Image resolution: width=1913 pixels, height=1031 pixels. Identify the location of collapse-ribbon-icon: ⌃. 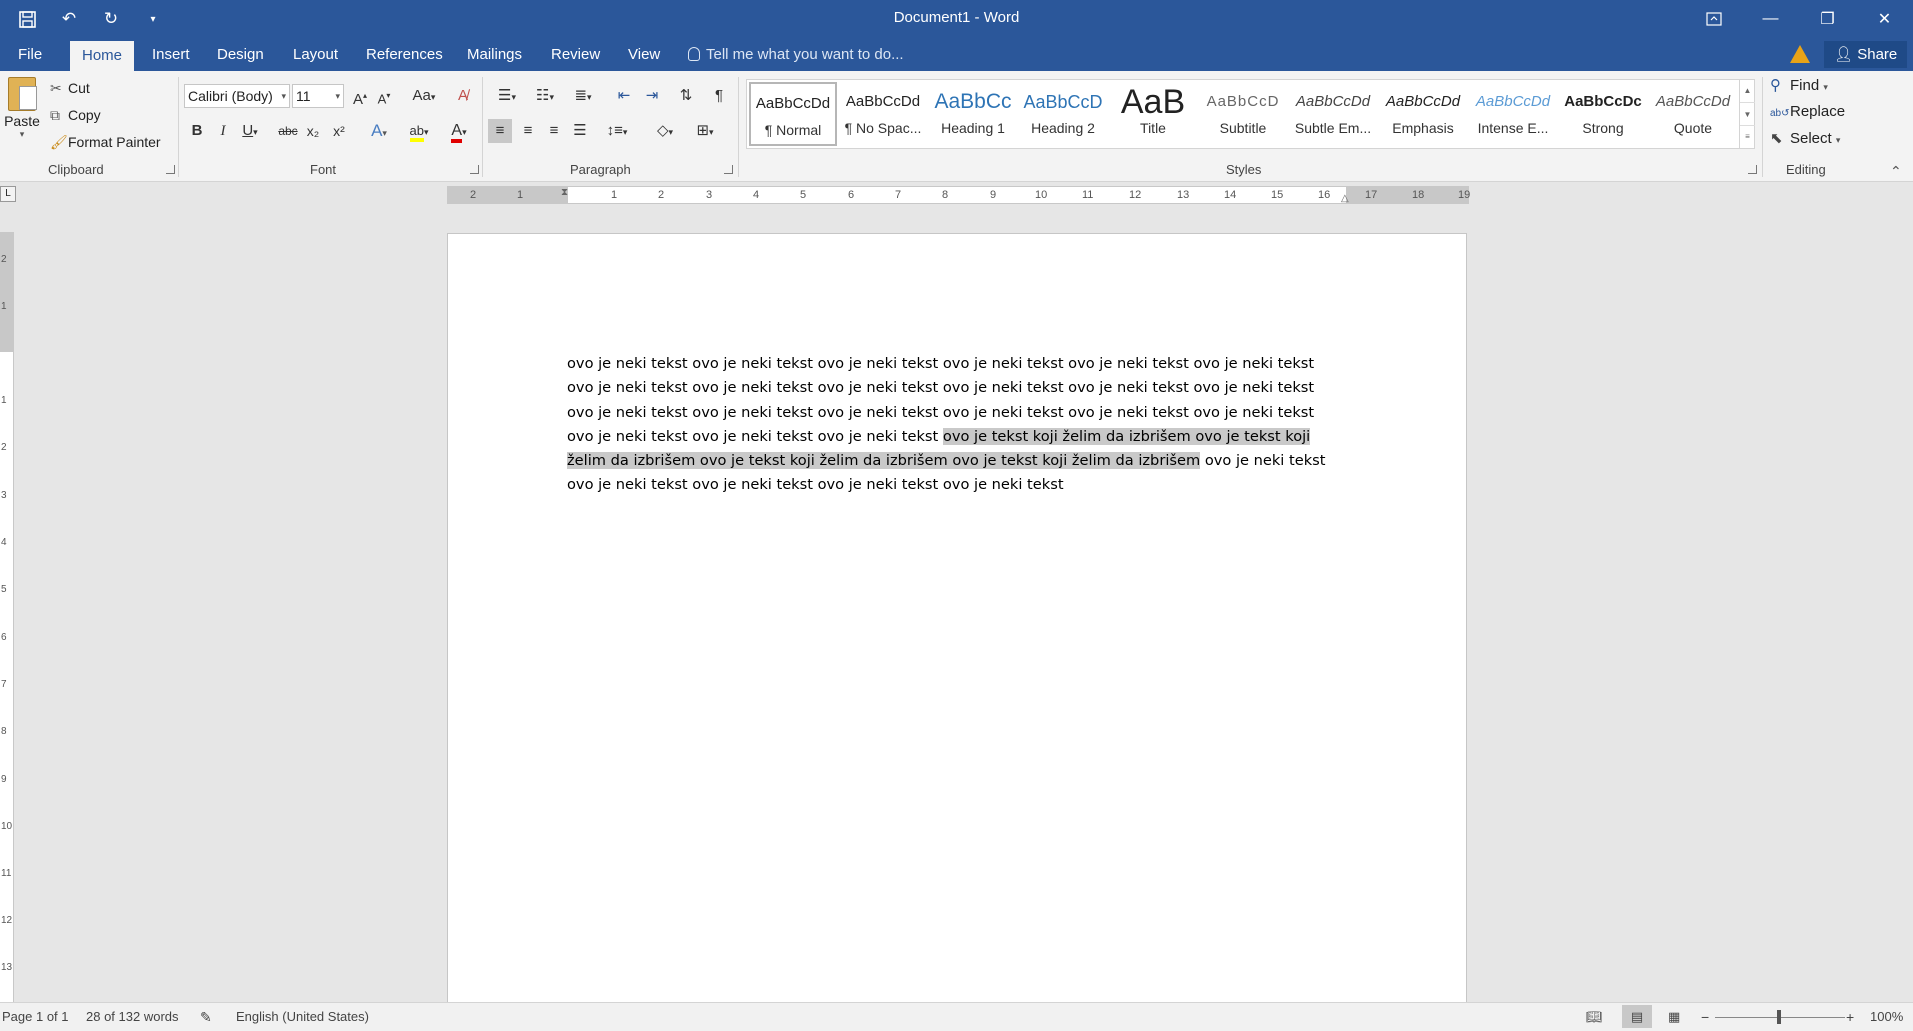
(1896, 171).